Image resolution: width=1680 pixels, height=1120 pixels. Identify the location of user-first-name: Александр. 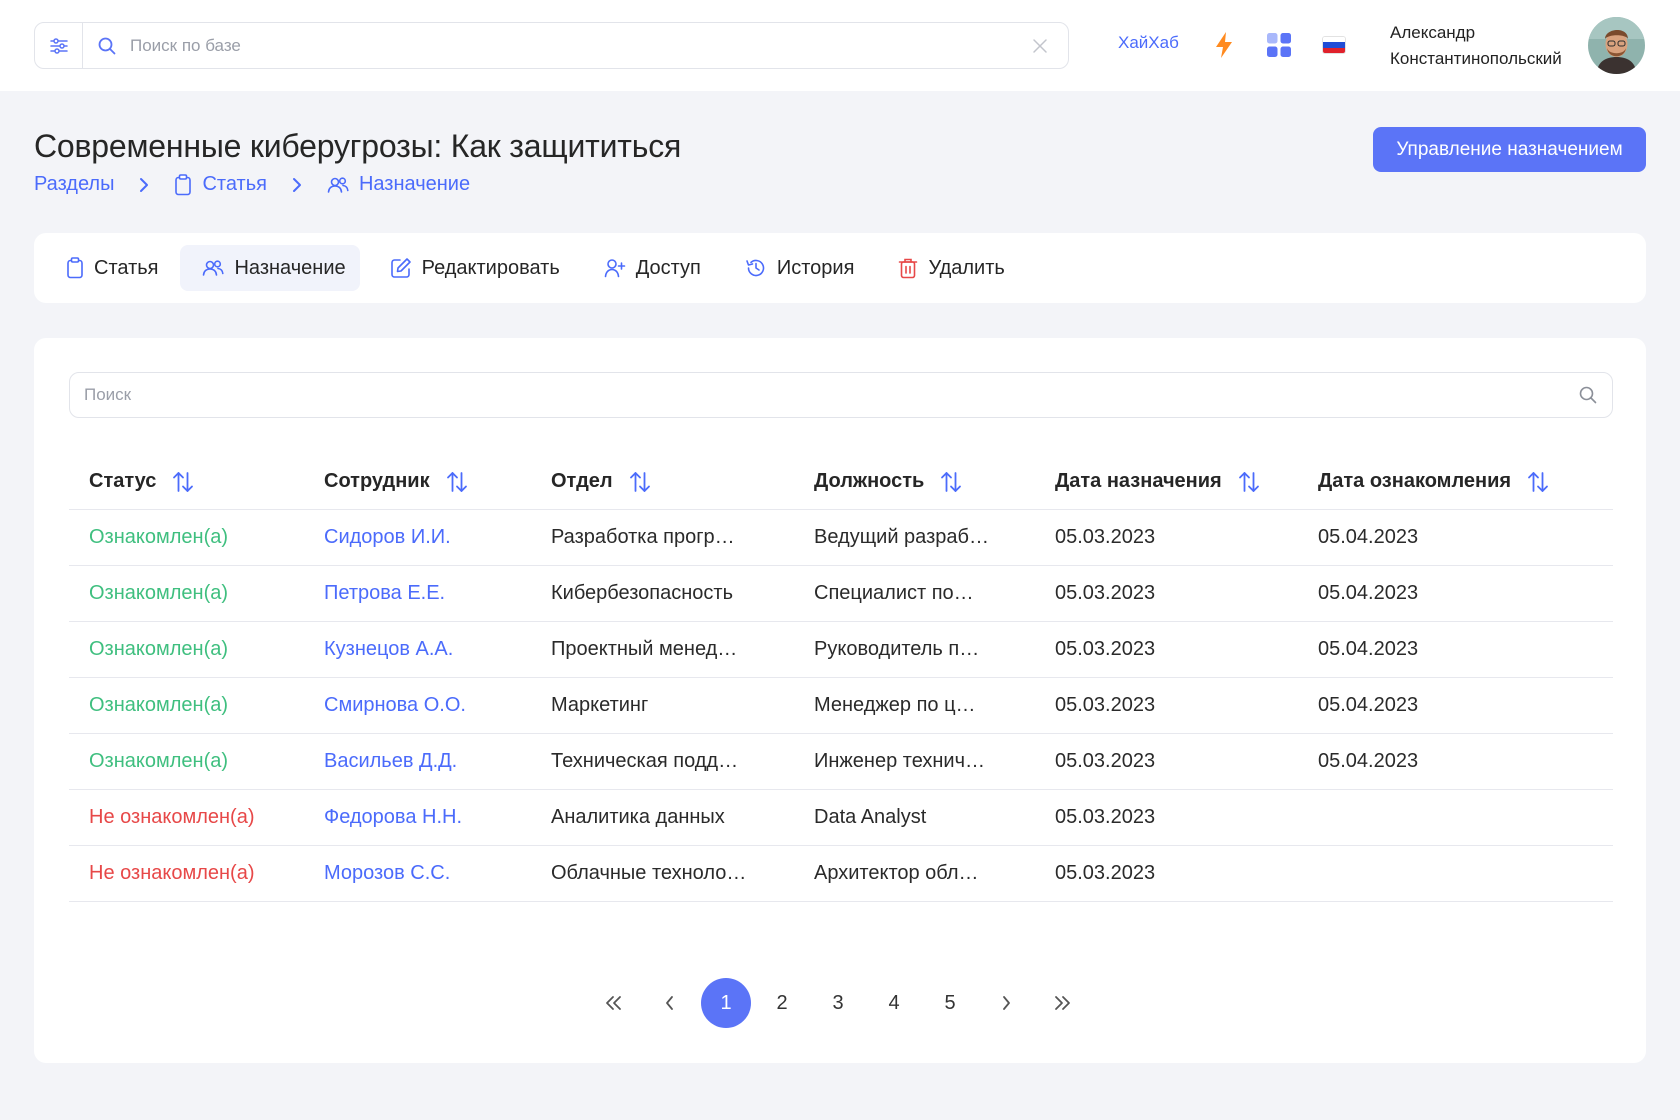
(1433, 32).